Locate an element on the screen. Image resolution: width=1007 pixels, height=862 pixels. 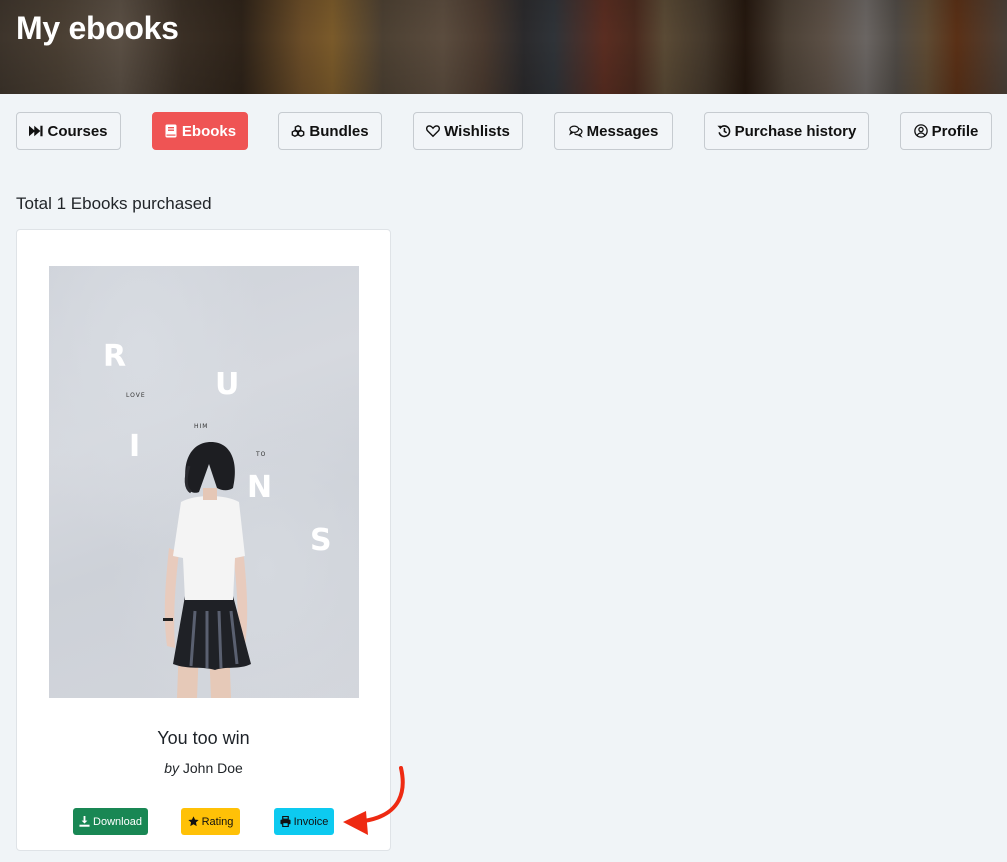
ebook-author: by John Doe is located at coordinates (203, 768).